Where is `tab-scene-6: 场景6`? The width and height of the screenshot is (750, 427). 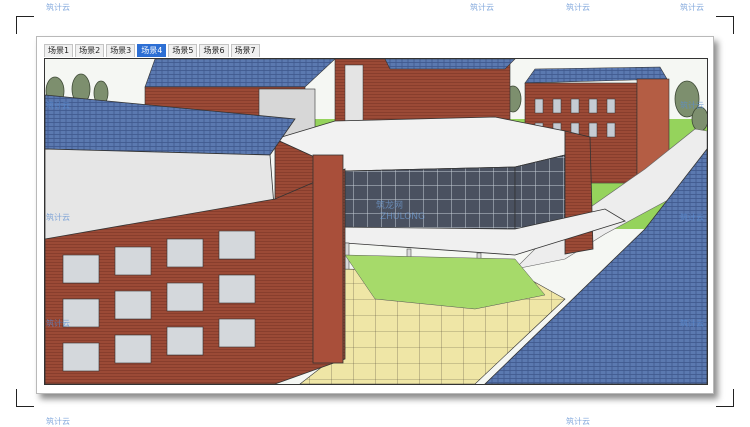 tab-scene-6: 场景6 is located at coordinates (214, 50).